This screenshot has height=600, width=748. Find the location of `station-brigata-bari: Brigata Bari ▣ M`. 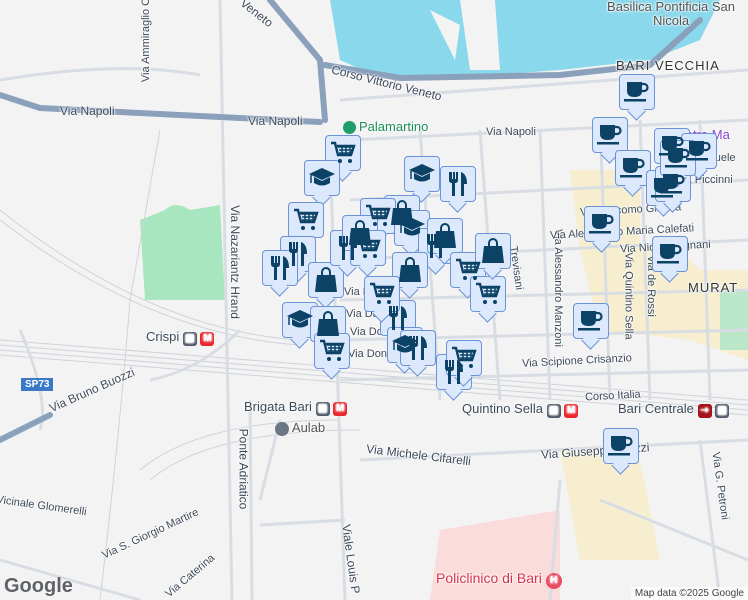

station-brigata-bari: Brigata Bari ▣ M is located at coordinates (296, 407).